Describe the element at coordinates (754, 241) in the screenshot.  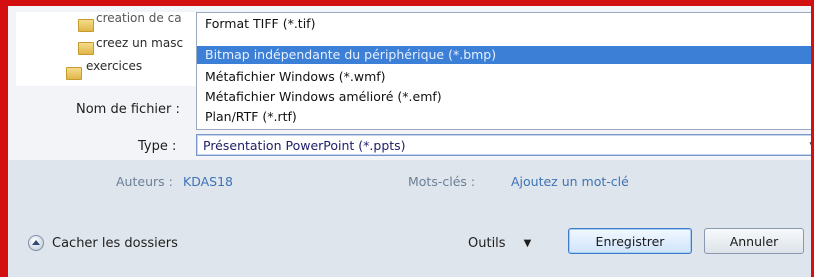
I see `cancel-button: Annuler` at that location.